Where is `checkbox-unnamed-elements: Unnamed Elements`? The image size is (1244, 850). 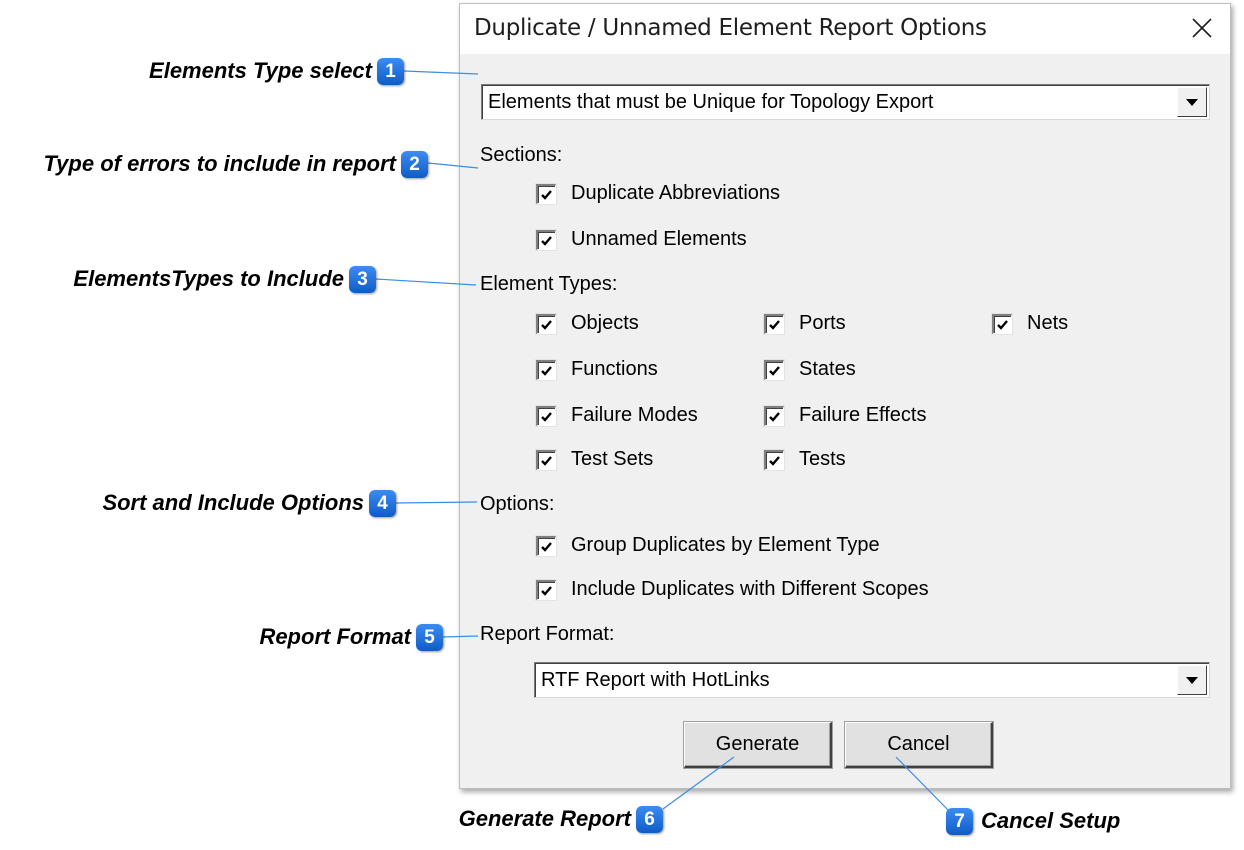 checkbox-unnamed-elements: Unnamed Elements is located at coordinates (641, 239).